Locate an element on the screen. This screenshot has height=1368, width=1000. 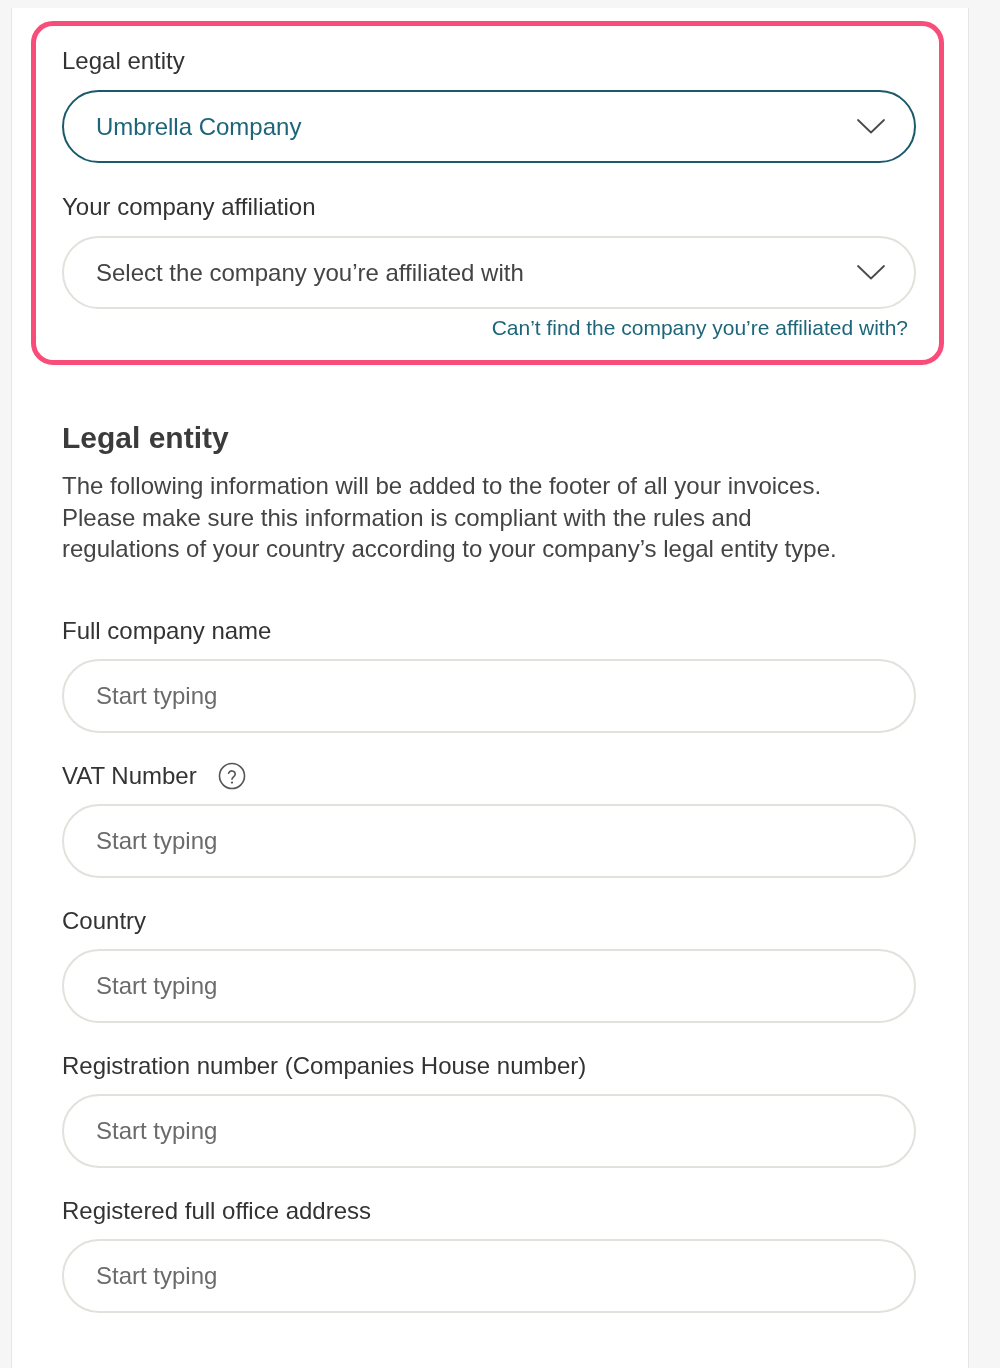
field-label: VAT Number is located at coordinates (129, 775).